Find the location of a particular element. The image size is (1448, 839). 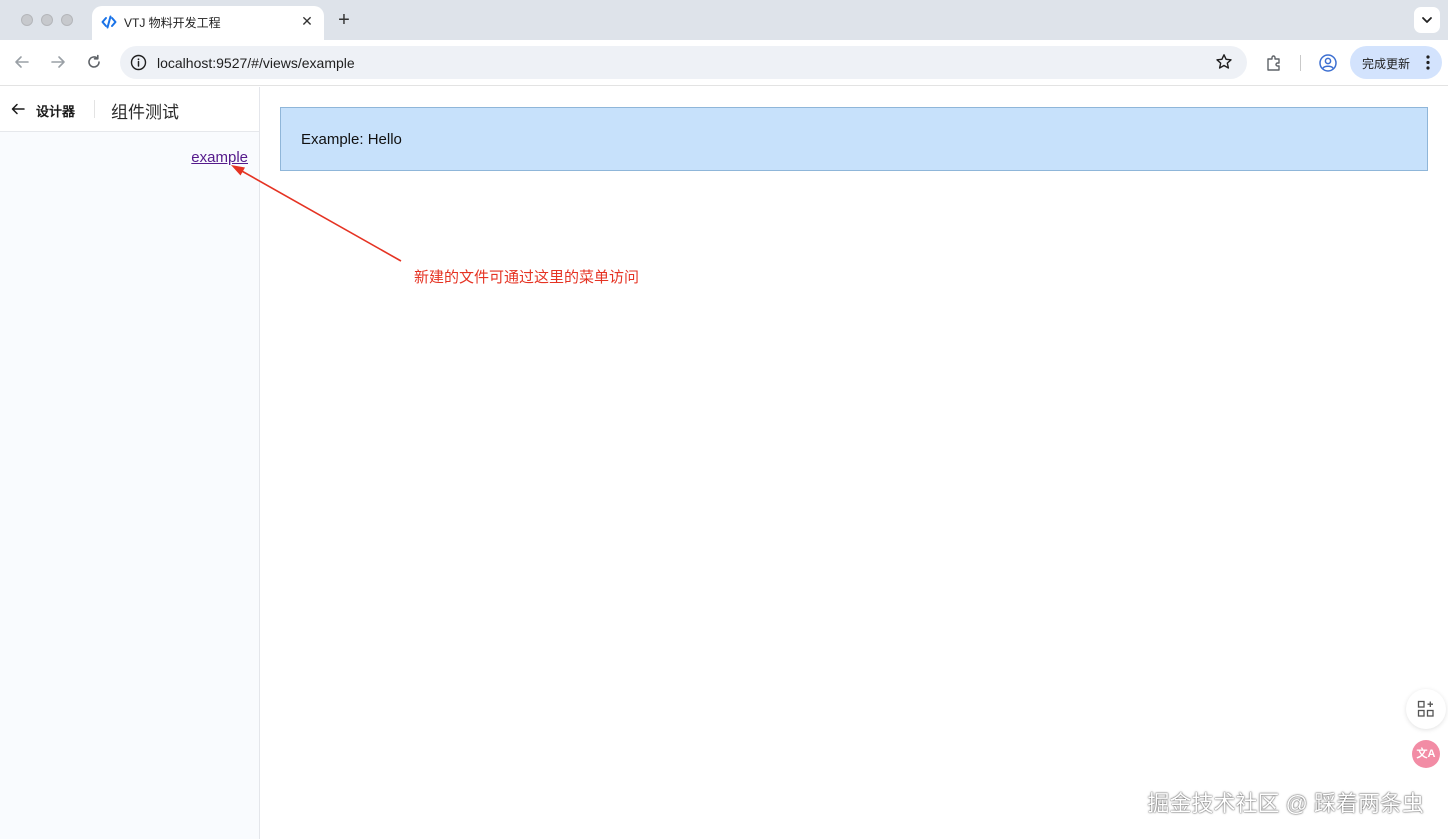

zoom-window-button is located at coordinates (67, 20).